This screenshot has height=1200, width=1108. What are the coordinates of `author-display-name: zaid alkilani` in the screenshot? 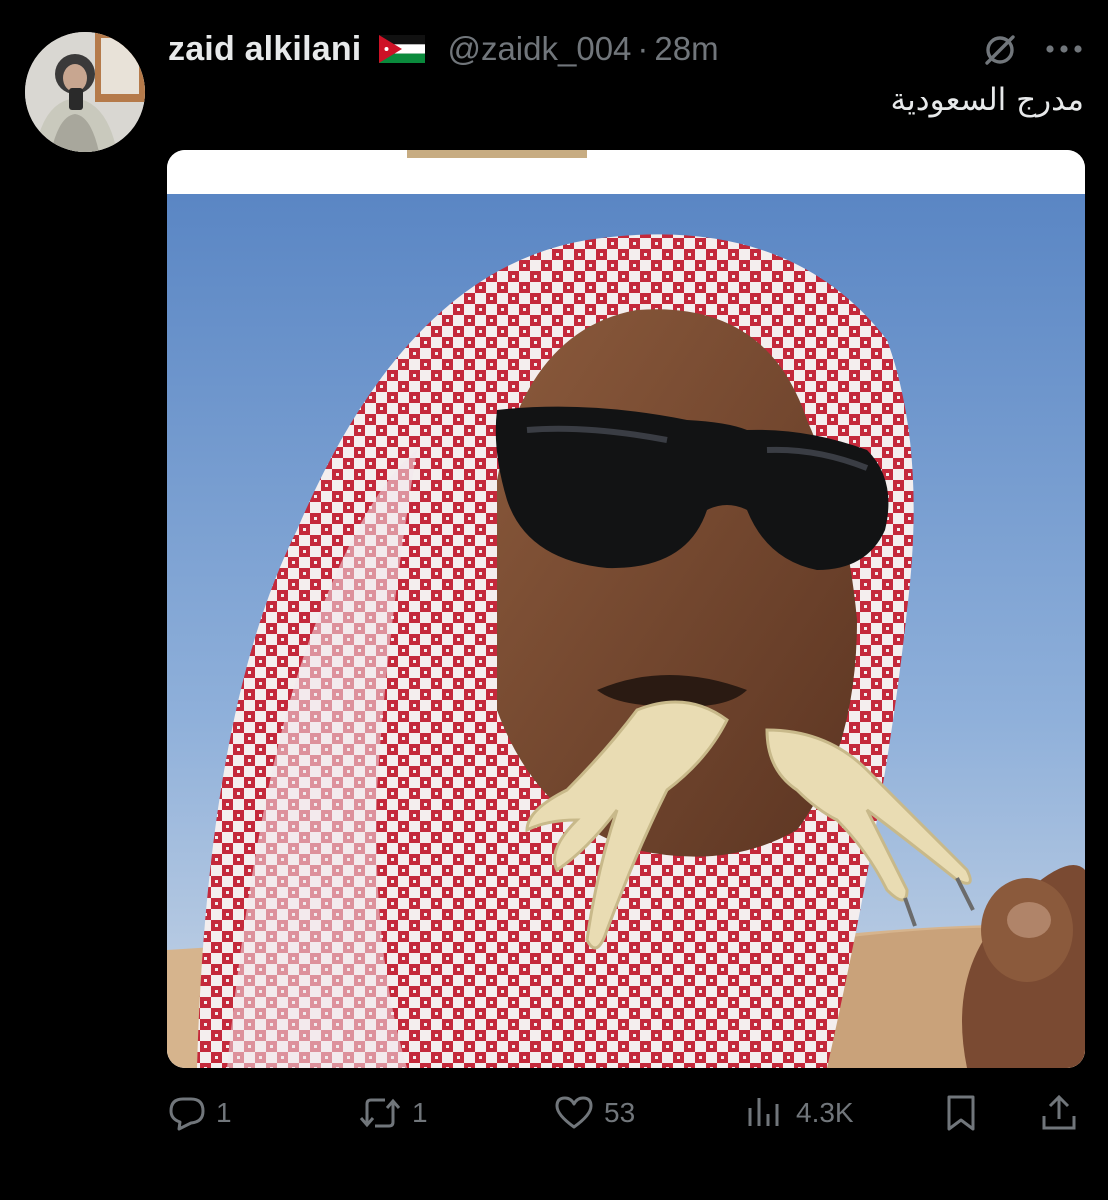 It's located at (264, 49).